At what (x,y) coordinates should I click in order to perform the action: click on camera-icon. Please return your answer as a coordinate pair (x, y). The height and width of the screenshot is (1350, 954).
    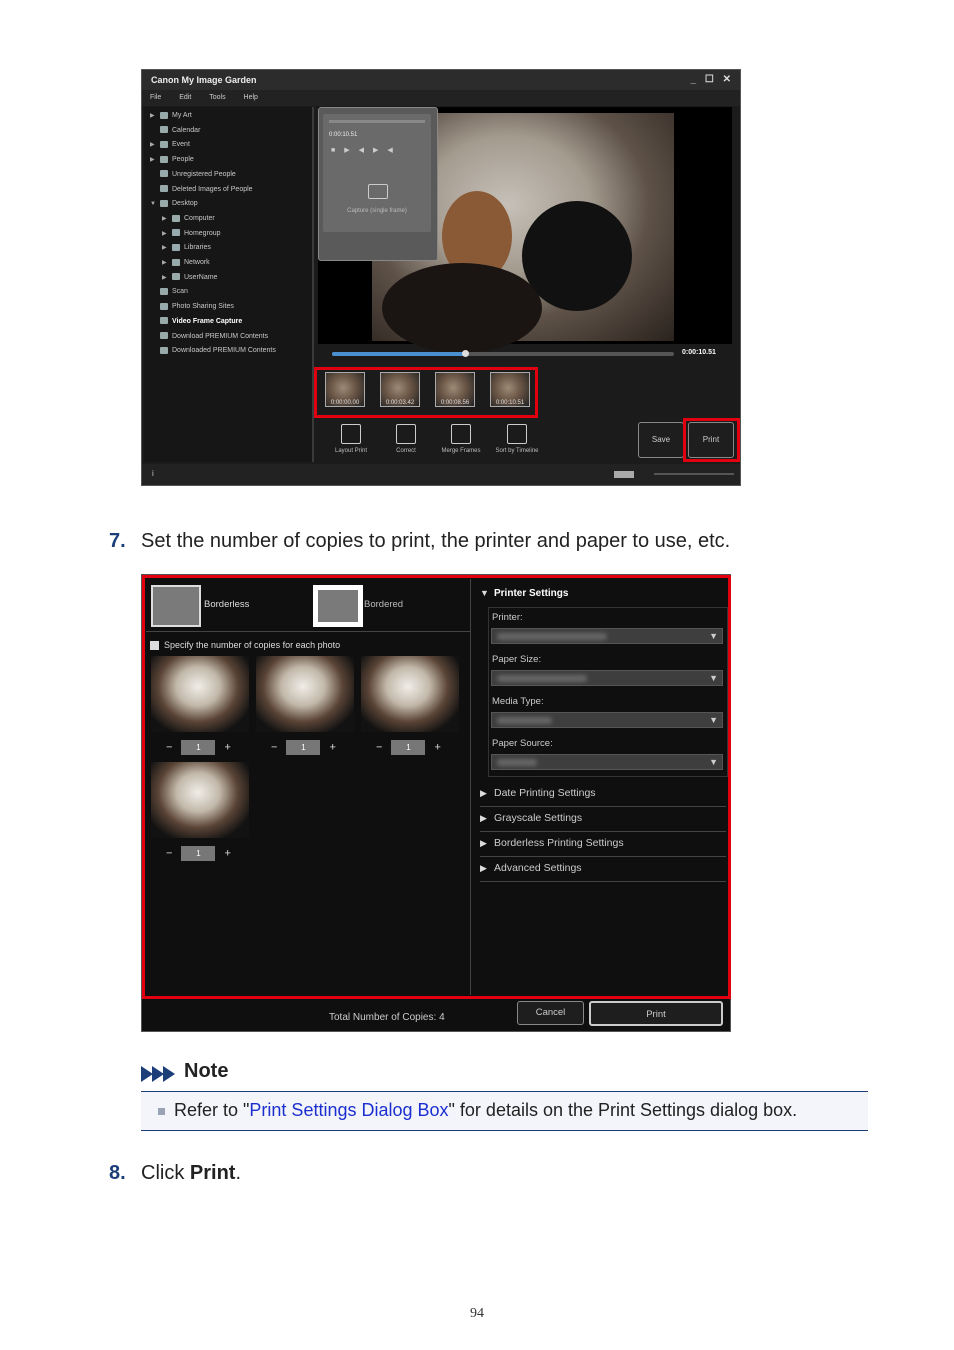
    Looking at the image, I should click on (378, 191).